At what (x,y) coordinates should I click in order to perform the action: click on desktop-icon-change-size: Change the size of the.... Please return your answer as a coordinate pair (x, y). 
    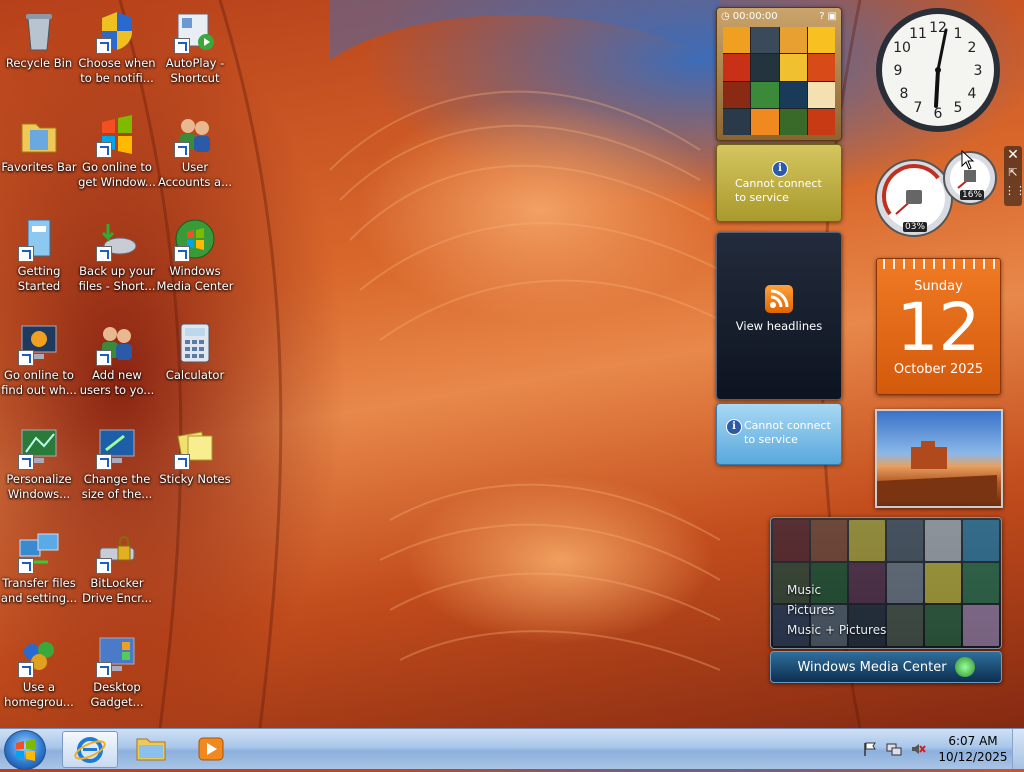
    Looking at the image, I should click on (117, 463).